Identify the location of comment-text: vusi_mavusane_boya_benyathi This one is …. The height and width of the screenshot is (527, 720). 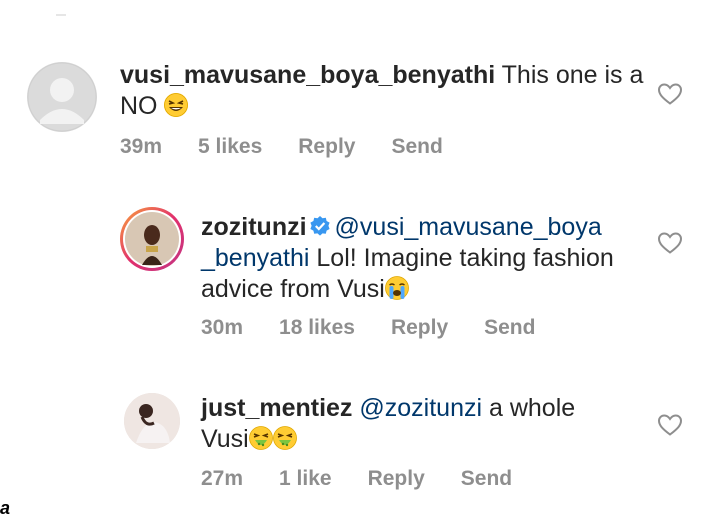
(385, 91).